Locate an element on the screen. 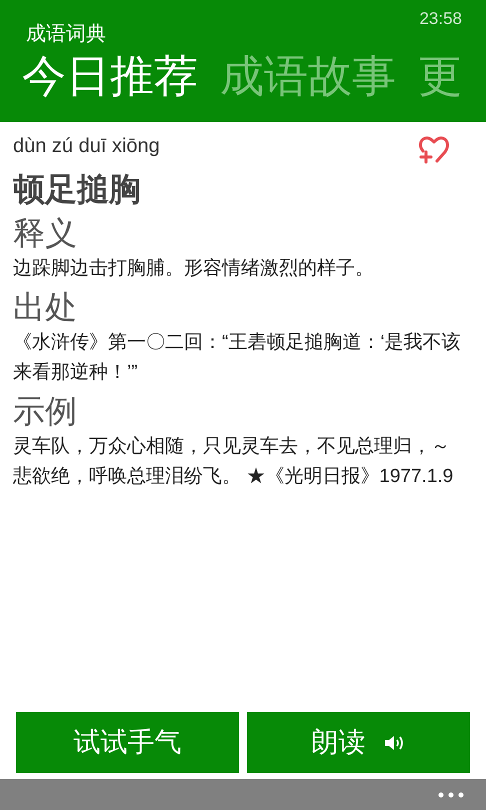 This screenshot has width=486, height=810. section-text: 边跺脚边击打胸脯。形容情绪激烈的样子。 is located at coordinates (194, 269).